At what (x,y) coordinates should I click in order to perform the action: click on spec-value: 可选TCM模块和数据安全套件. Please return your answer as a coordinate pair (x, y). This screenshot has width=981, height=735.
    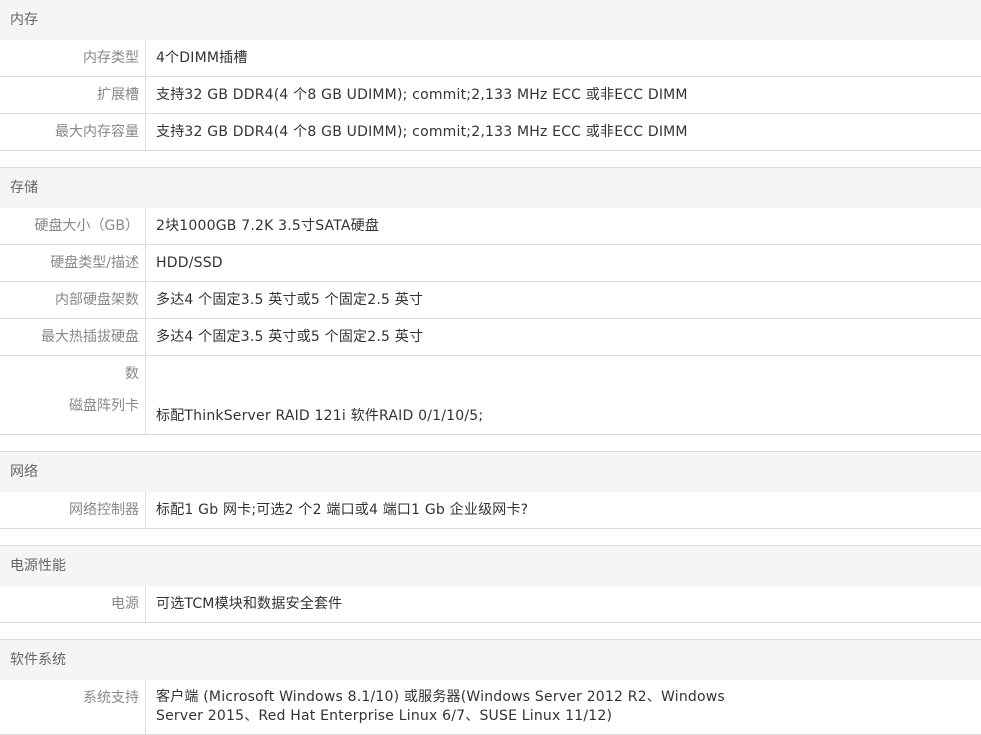
    Looking at the image, I should click on (249, 604).